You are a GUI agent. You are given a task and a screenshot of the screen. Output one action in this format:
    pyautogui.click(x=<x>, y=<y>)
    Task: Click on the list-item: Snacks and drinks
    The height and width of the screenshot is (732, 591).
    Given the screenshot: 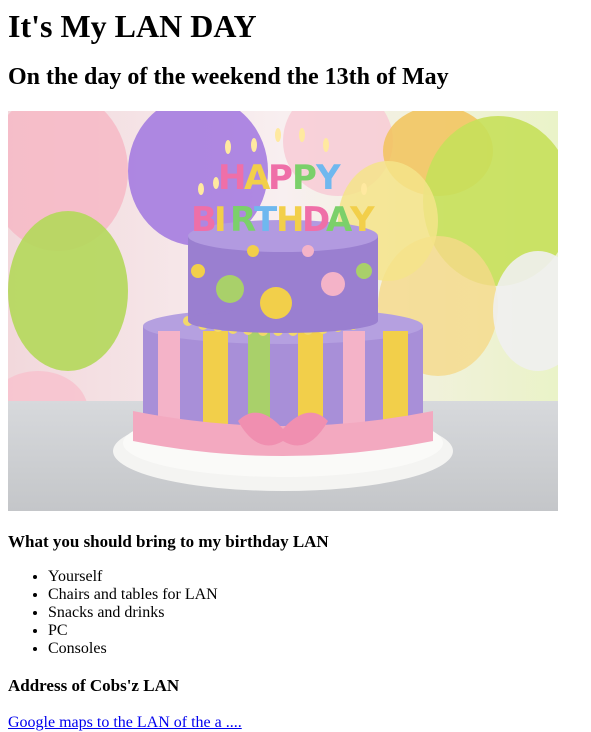 What is the action you would take?
    pyautogui.click(x=315, y=613)
    